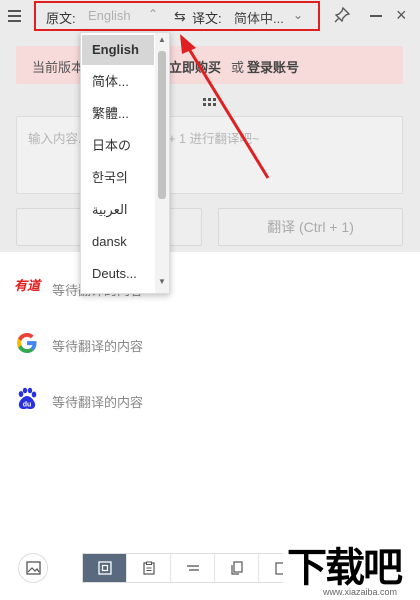 This screenshot has width=420, height=600. What do you see at coordinates (118, 242) in the screenshot?
I see `dropdown-option: dansk` at bounding box center [118, 242].